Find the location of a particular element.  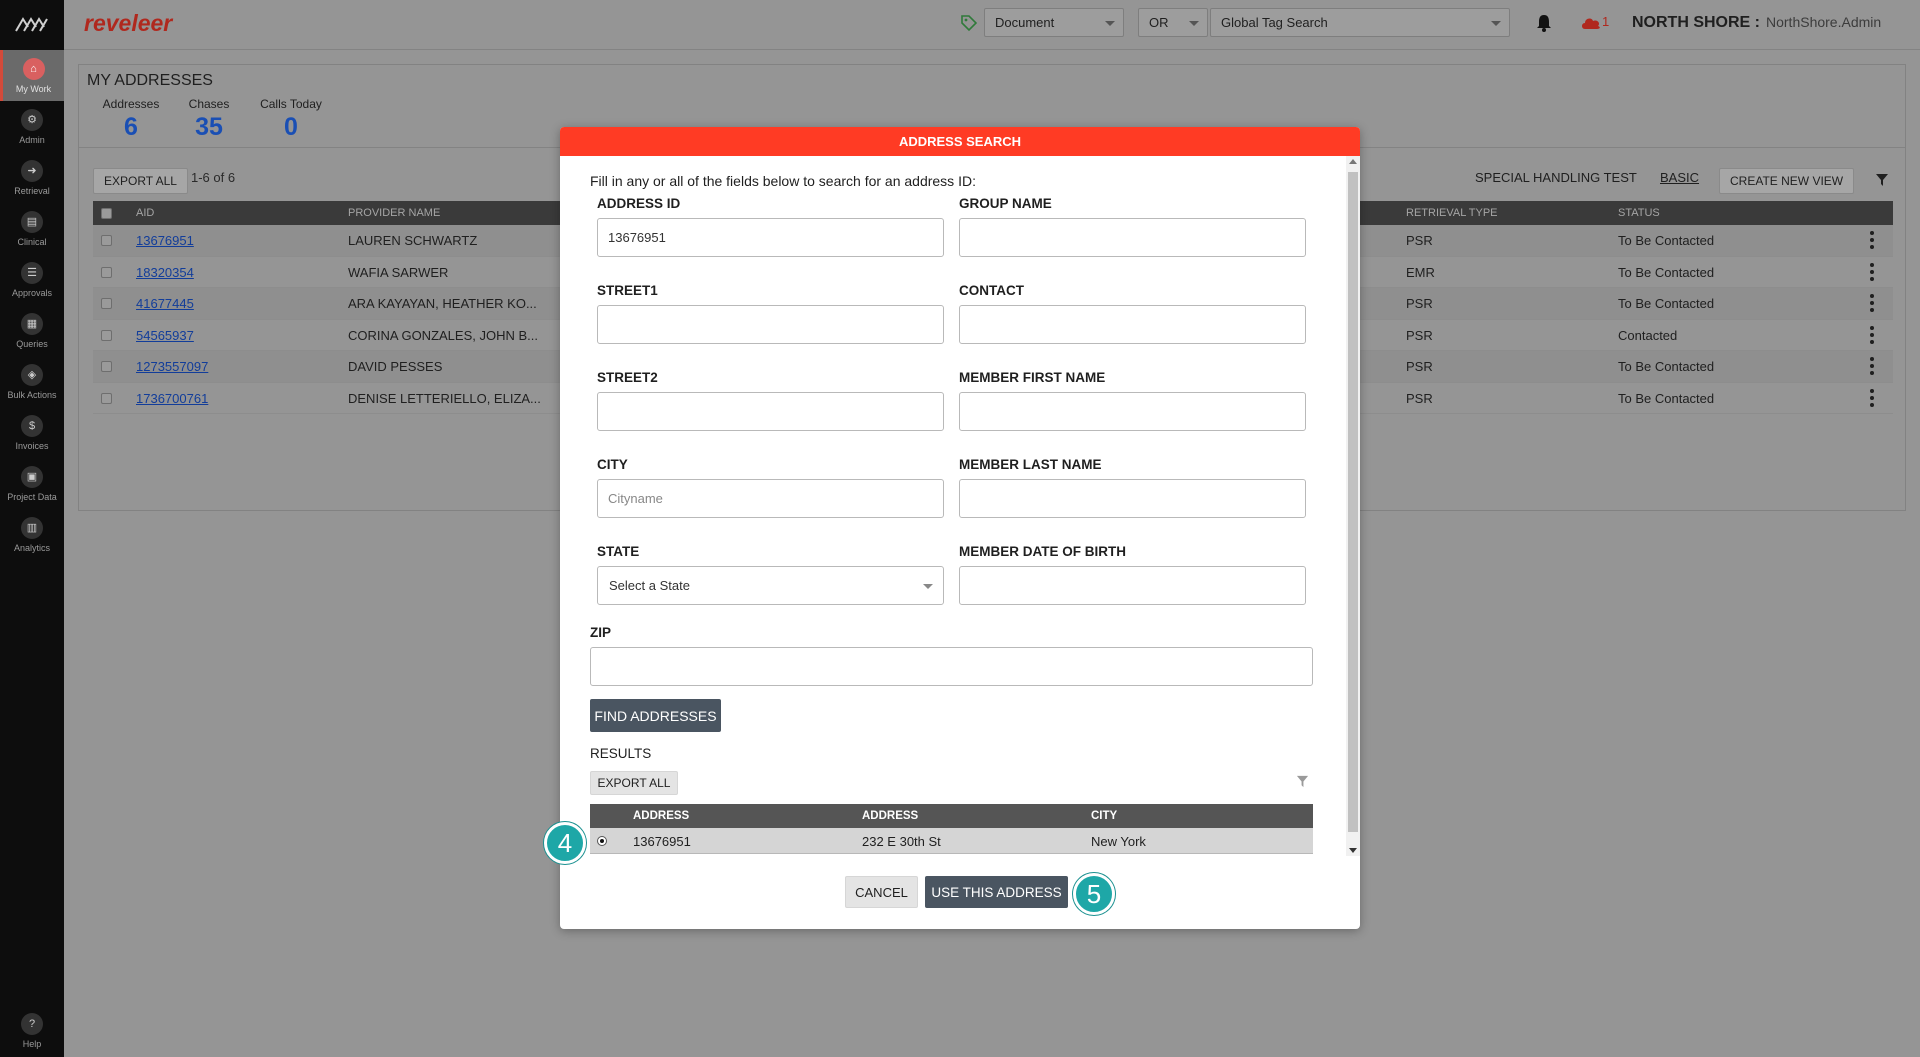

sidebar-item-my-work: ⌂ My Work is located at coordinates (32, 75).